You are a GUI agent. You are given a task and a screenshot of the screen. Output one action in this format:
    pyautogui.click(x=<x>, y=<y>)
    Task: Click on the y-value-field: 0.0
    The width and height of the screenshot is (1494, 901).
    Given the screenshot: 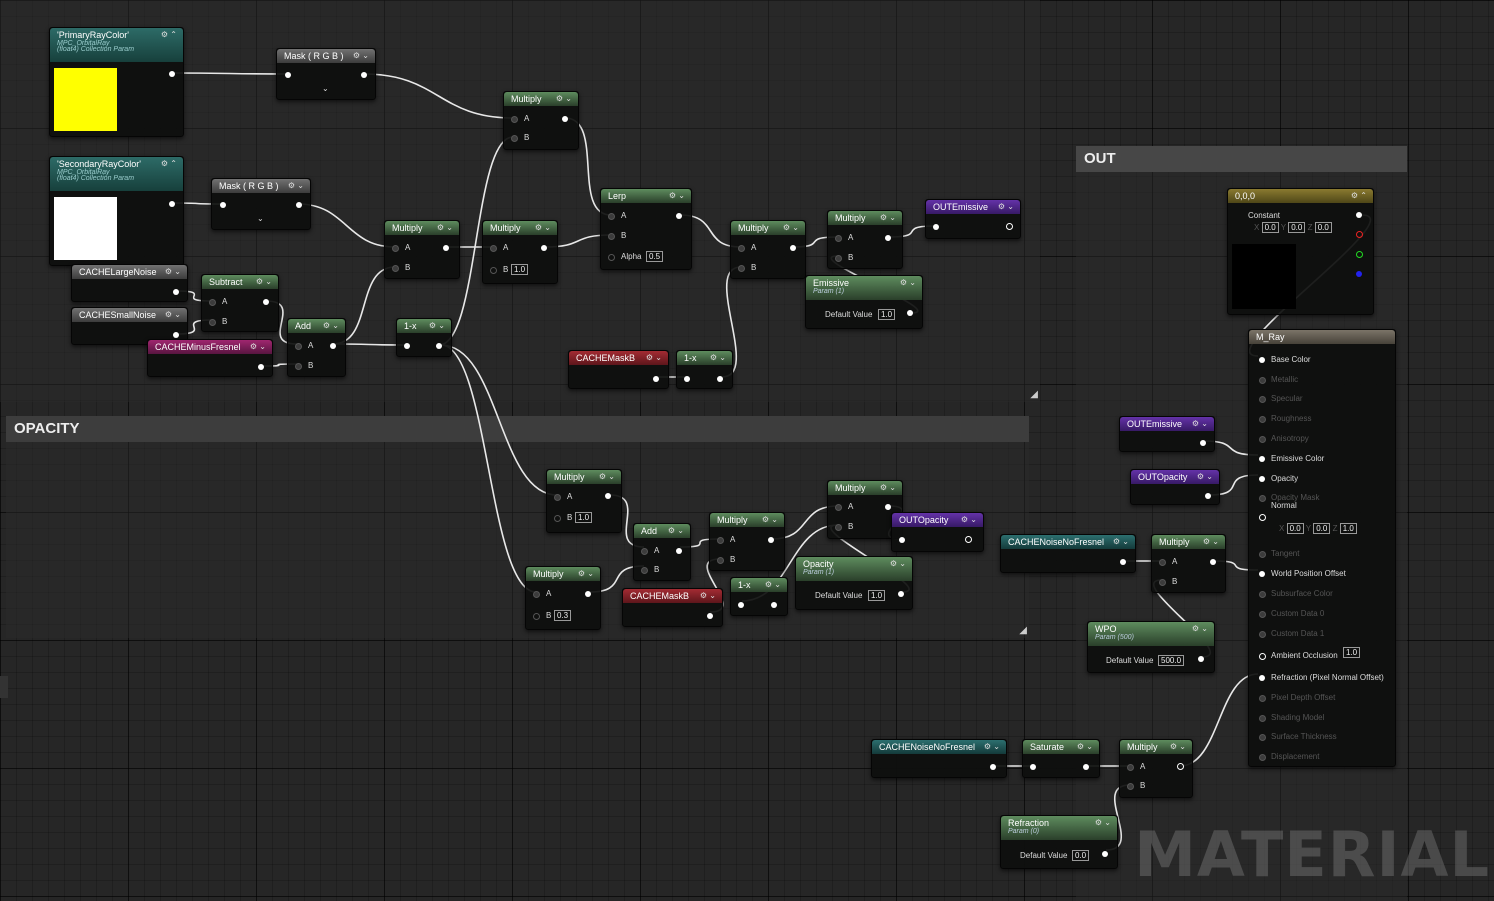 What is the action you would take?
    pyautogui.click(x=1297, y=227)
    